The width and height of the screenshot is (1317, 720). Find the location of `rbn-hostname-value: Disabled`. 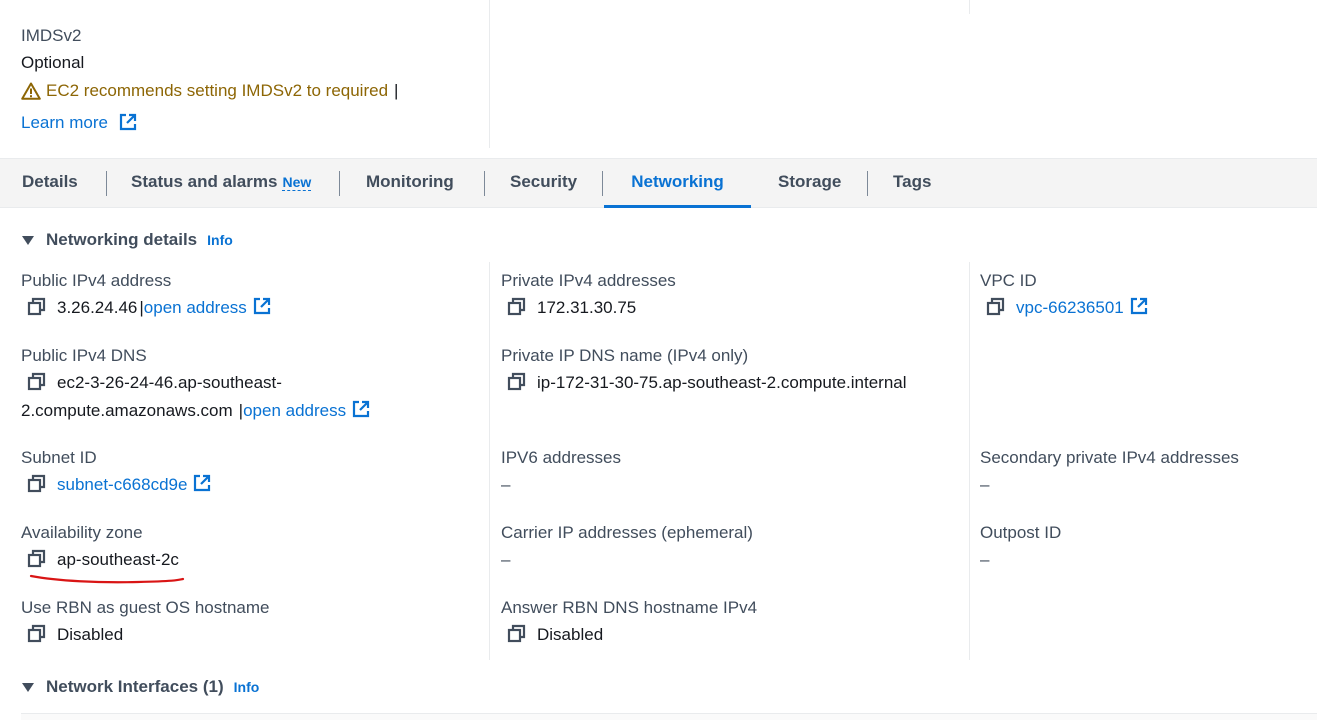

rbn-hostname-value: Disabled is located at coordinates (90, 634).